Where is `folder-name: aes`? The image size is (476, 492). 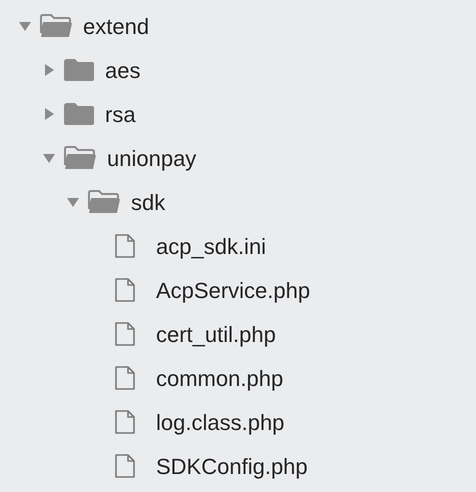 folder-name: aes is located at coordinates (122, 70).